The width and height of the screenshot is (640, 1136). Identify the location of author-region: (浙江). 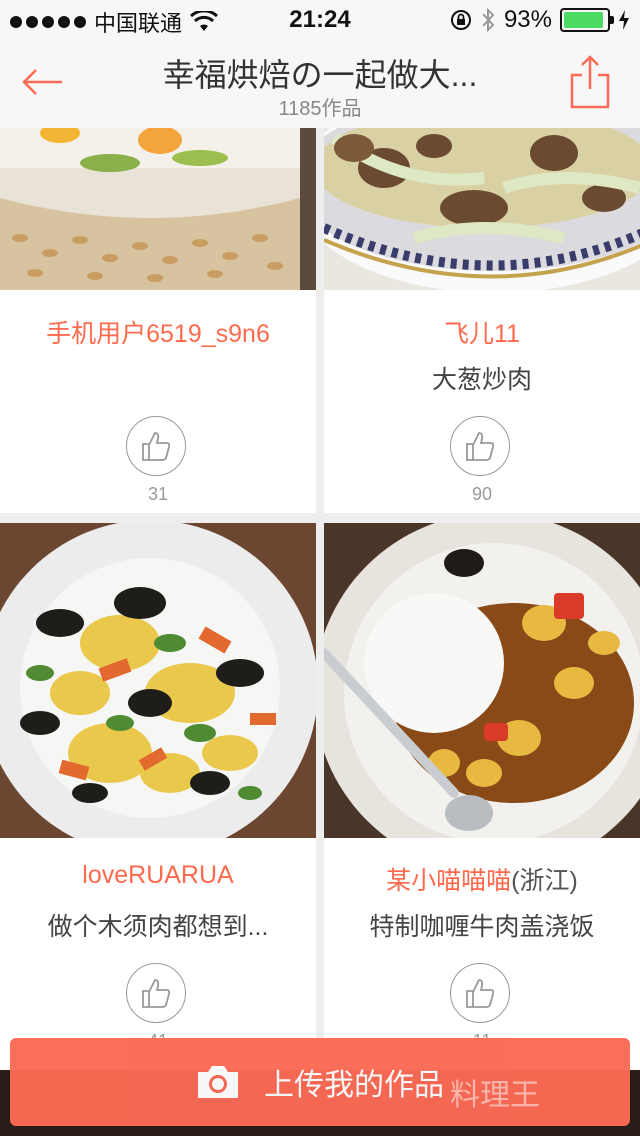
(544, 881).